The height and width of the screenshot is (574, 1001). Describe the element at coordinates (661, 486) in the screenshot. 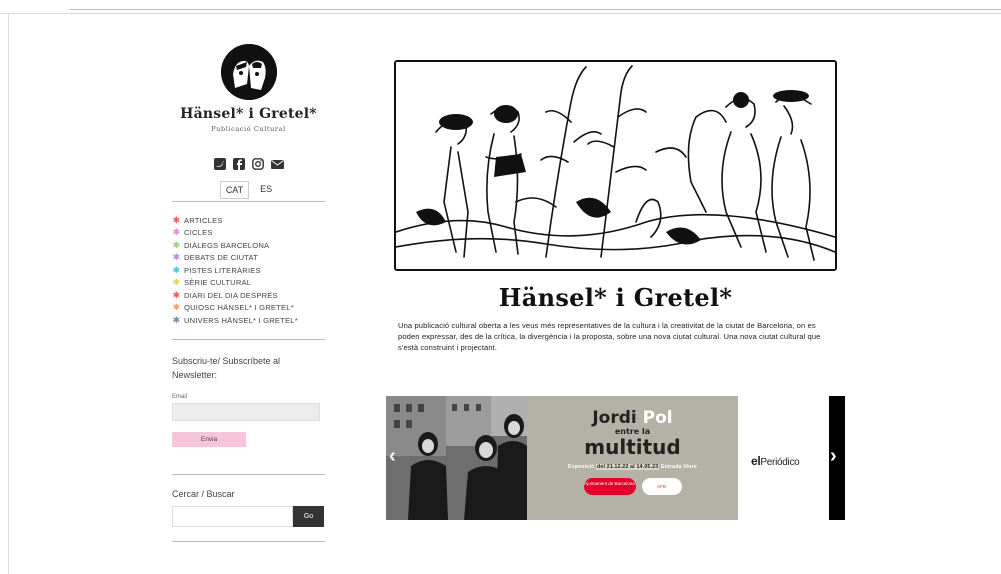

I see `afb-logo: AFB` at that location.